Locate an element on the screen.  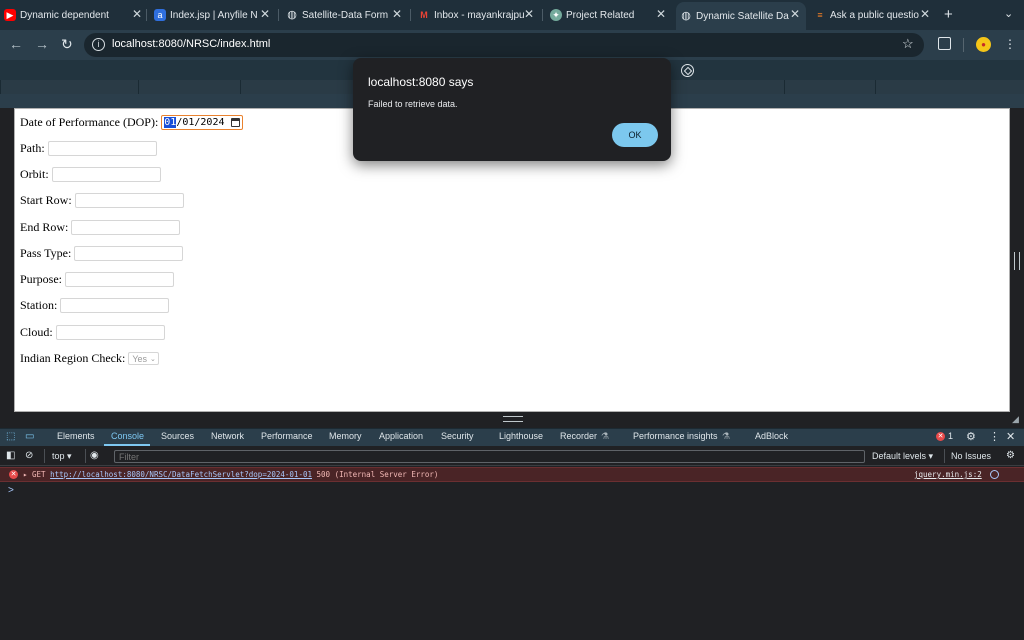
tab-0: ▶ Dynamic dependent ✕ is located at coordinates (74, 15).